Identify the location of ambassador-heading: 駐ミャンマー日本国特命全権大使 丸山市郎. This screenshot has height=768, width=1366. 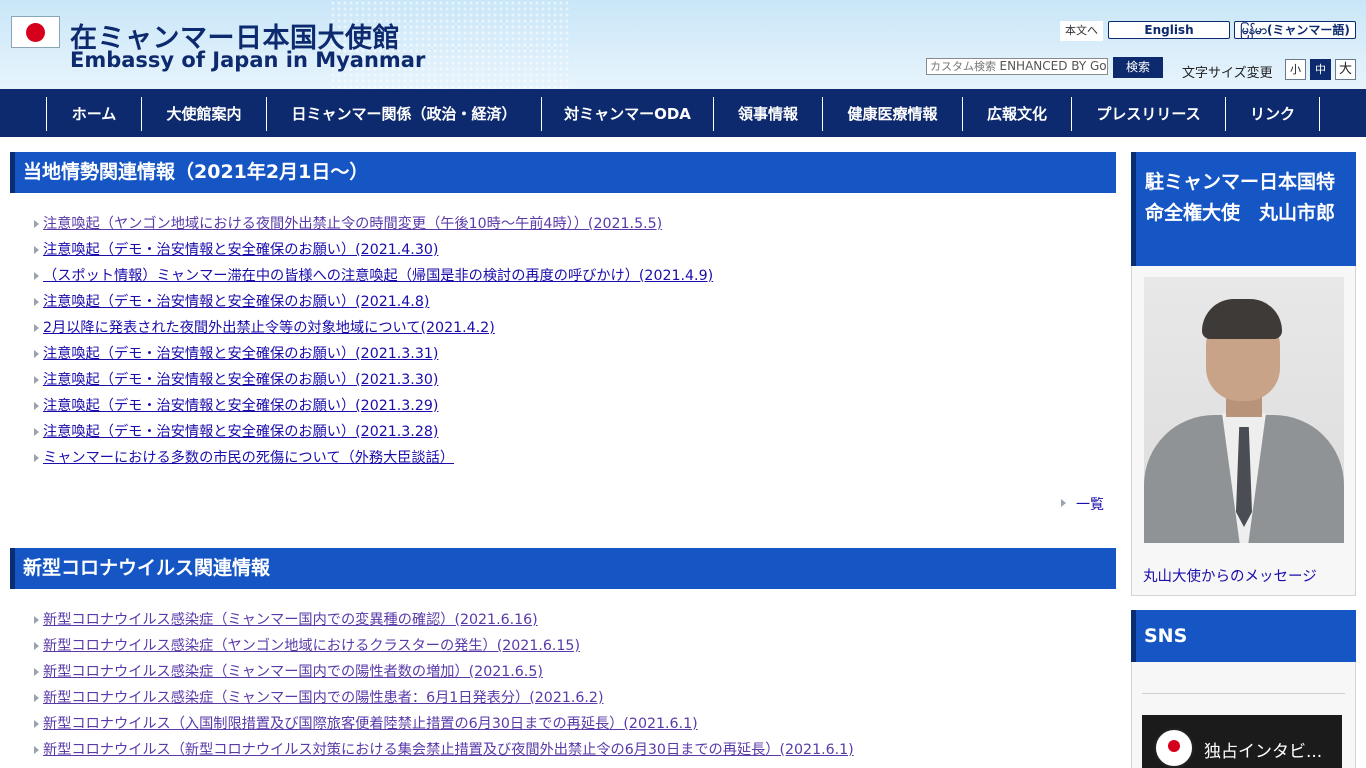
(1243, 209).